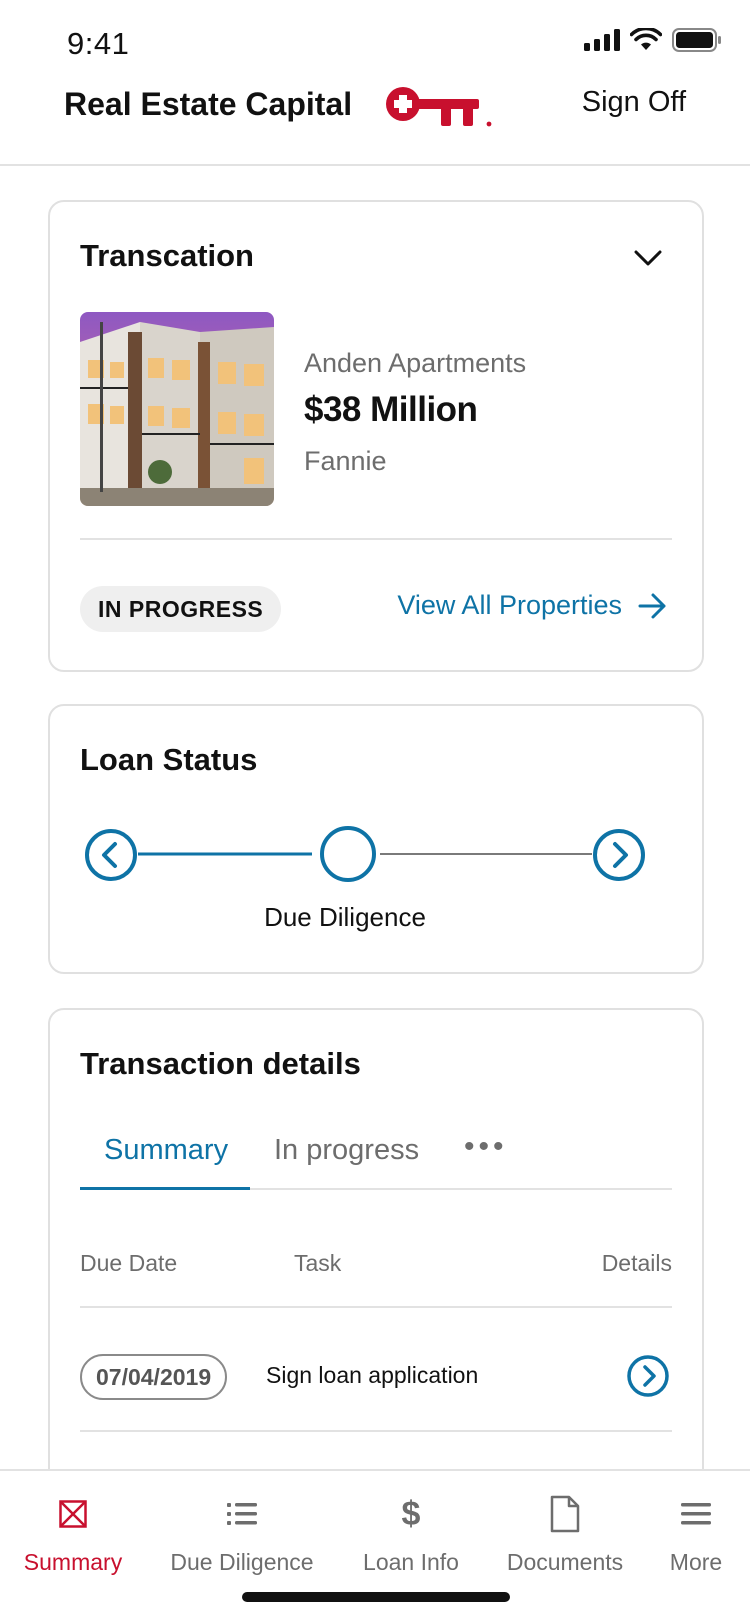  Describe the element at coordinates (166, 1150) in the screenshot. I see `tab-summary: Summary` at that location.